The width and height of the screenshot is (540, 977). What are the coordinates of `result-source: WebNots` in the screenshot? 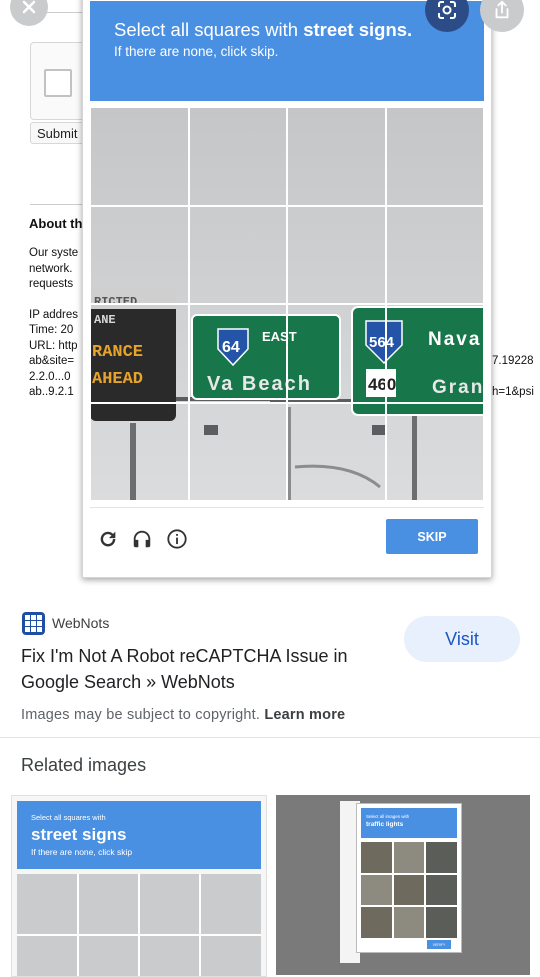 It's located at (65, 623).